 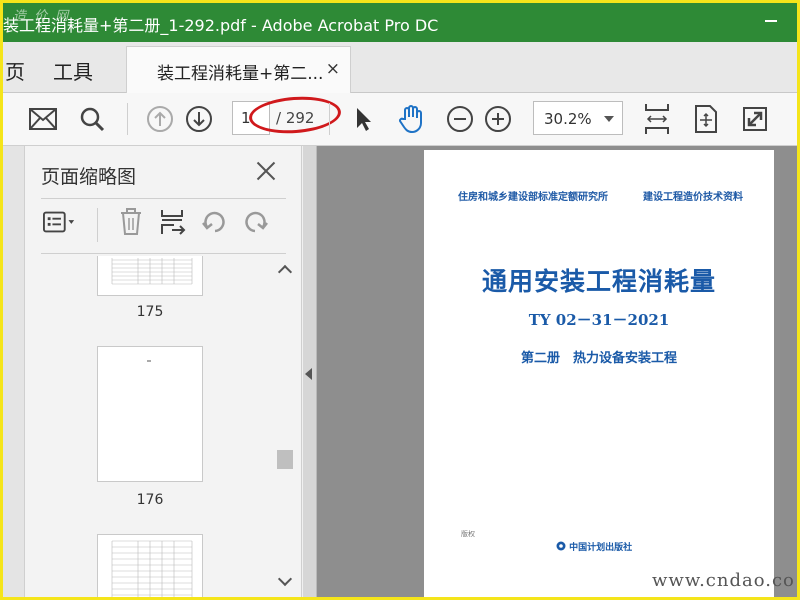 What do you see at coordinates (400, 67) in the screenshot?
I see `menu-bar: 页 工具 装工程消耗量+第二... ×` at bounding box center [400, 67].